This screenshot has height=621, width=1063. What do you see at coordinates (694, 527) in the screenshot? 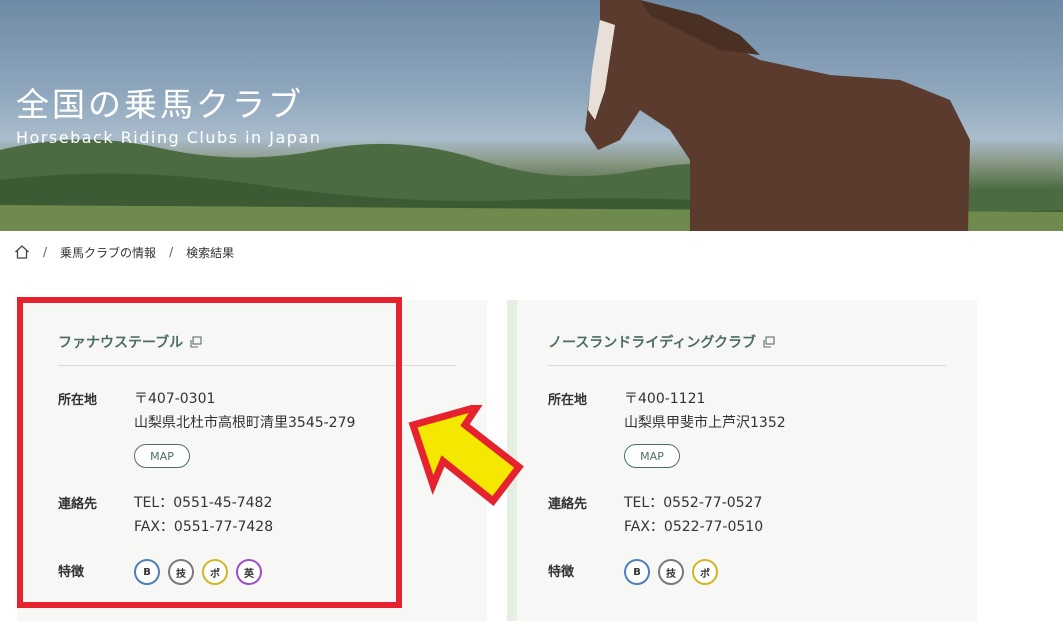
I see `fax: FAX：0522-77-0510` at bounding box center [694, 527].